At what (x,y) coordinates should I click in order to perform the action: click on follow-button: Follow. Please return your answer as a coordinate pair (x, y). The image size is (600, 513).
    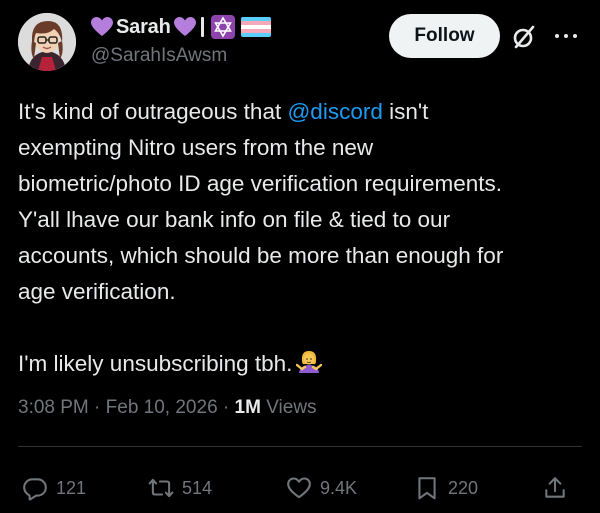
    Looking at the image, I should click on (444, 36).